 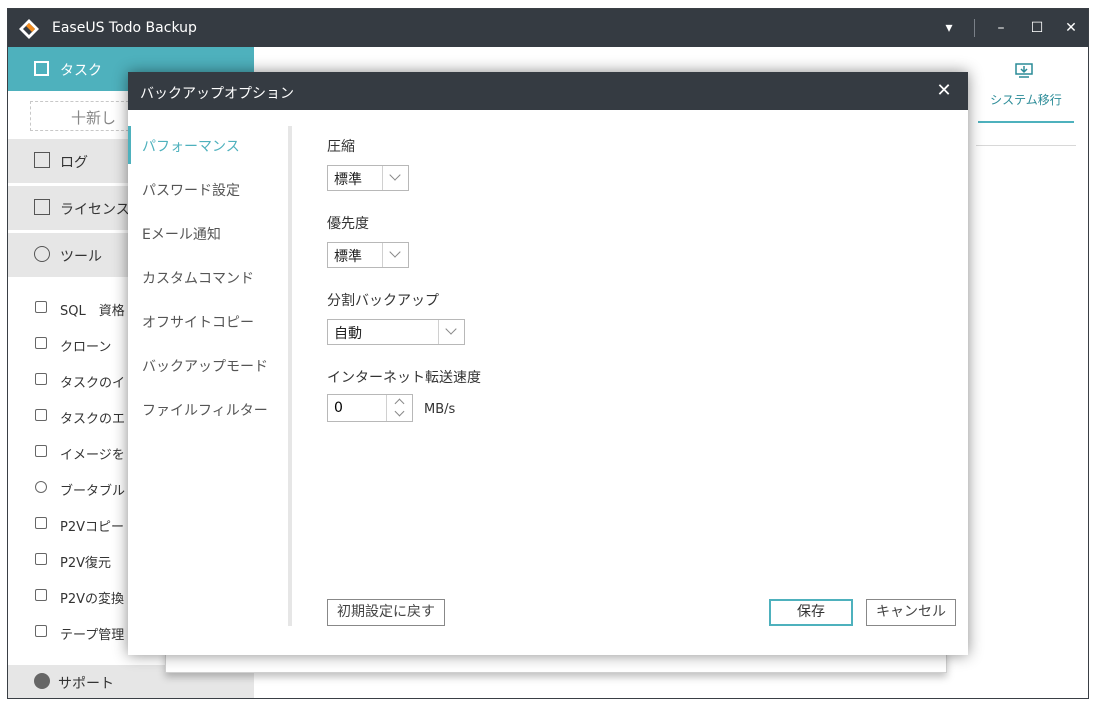 I want to click on bootable-icon, so click(x=41, y=487).